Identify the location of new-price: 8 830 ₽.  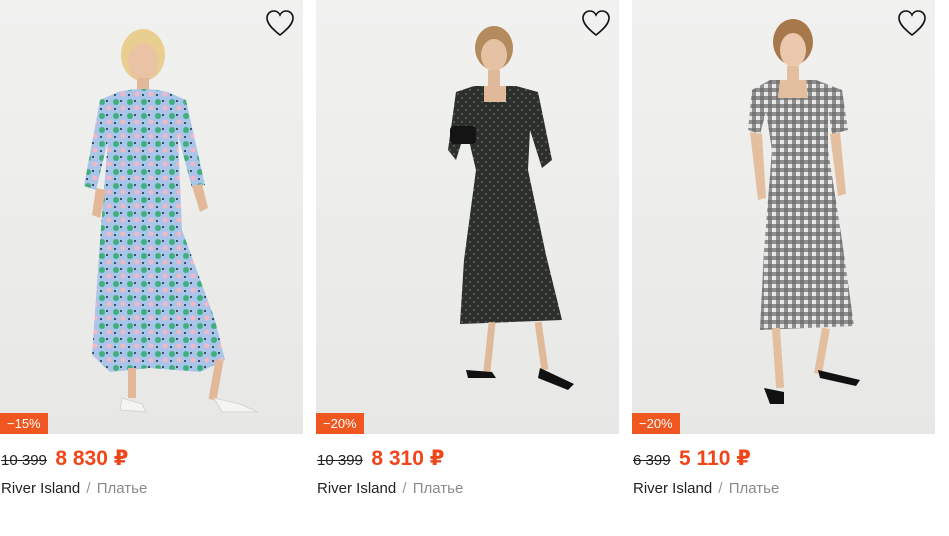
(92, 458).